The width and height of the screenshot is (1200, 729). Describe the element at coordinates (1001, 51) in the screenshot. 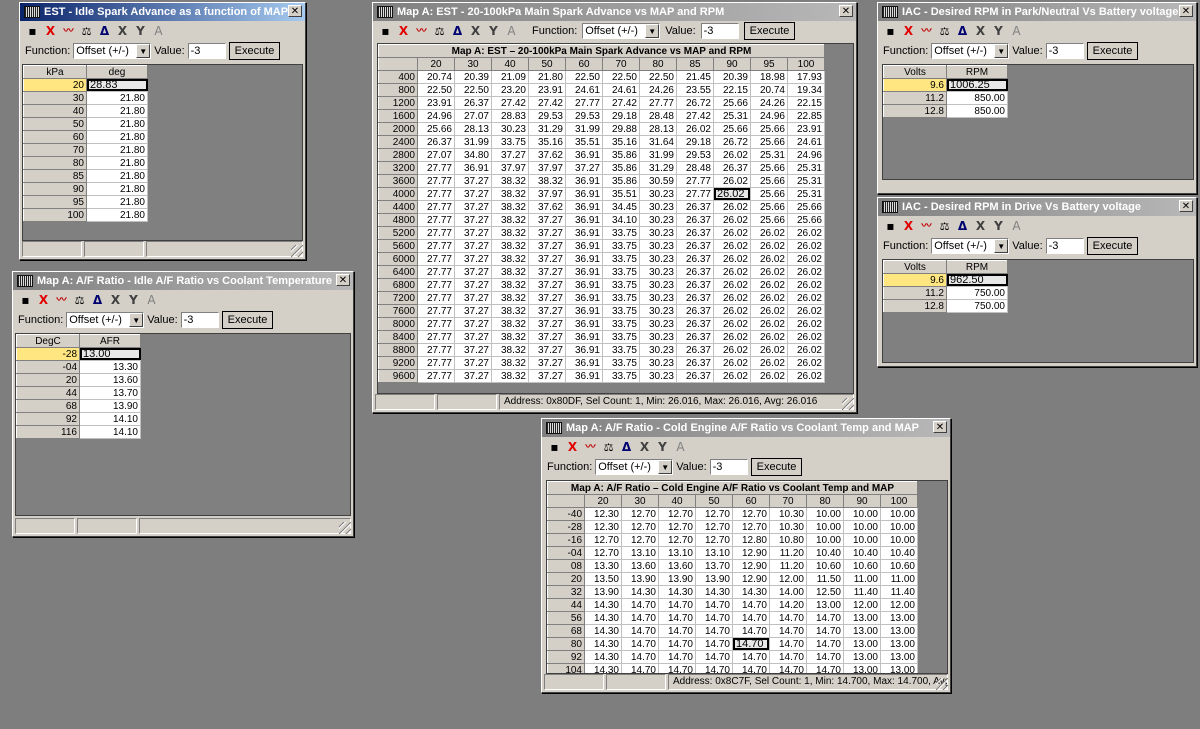

I see `chevron-down-icon: ▼` at that location.